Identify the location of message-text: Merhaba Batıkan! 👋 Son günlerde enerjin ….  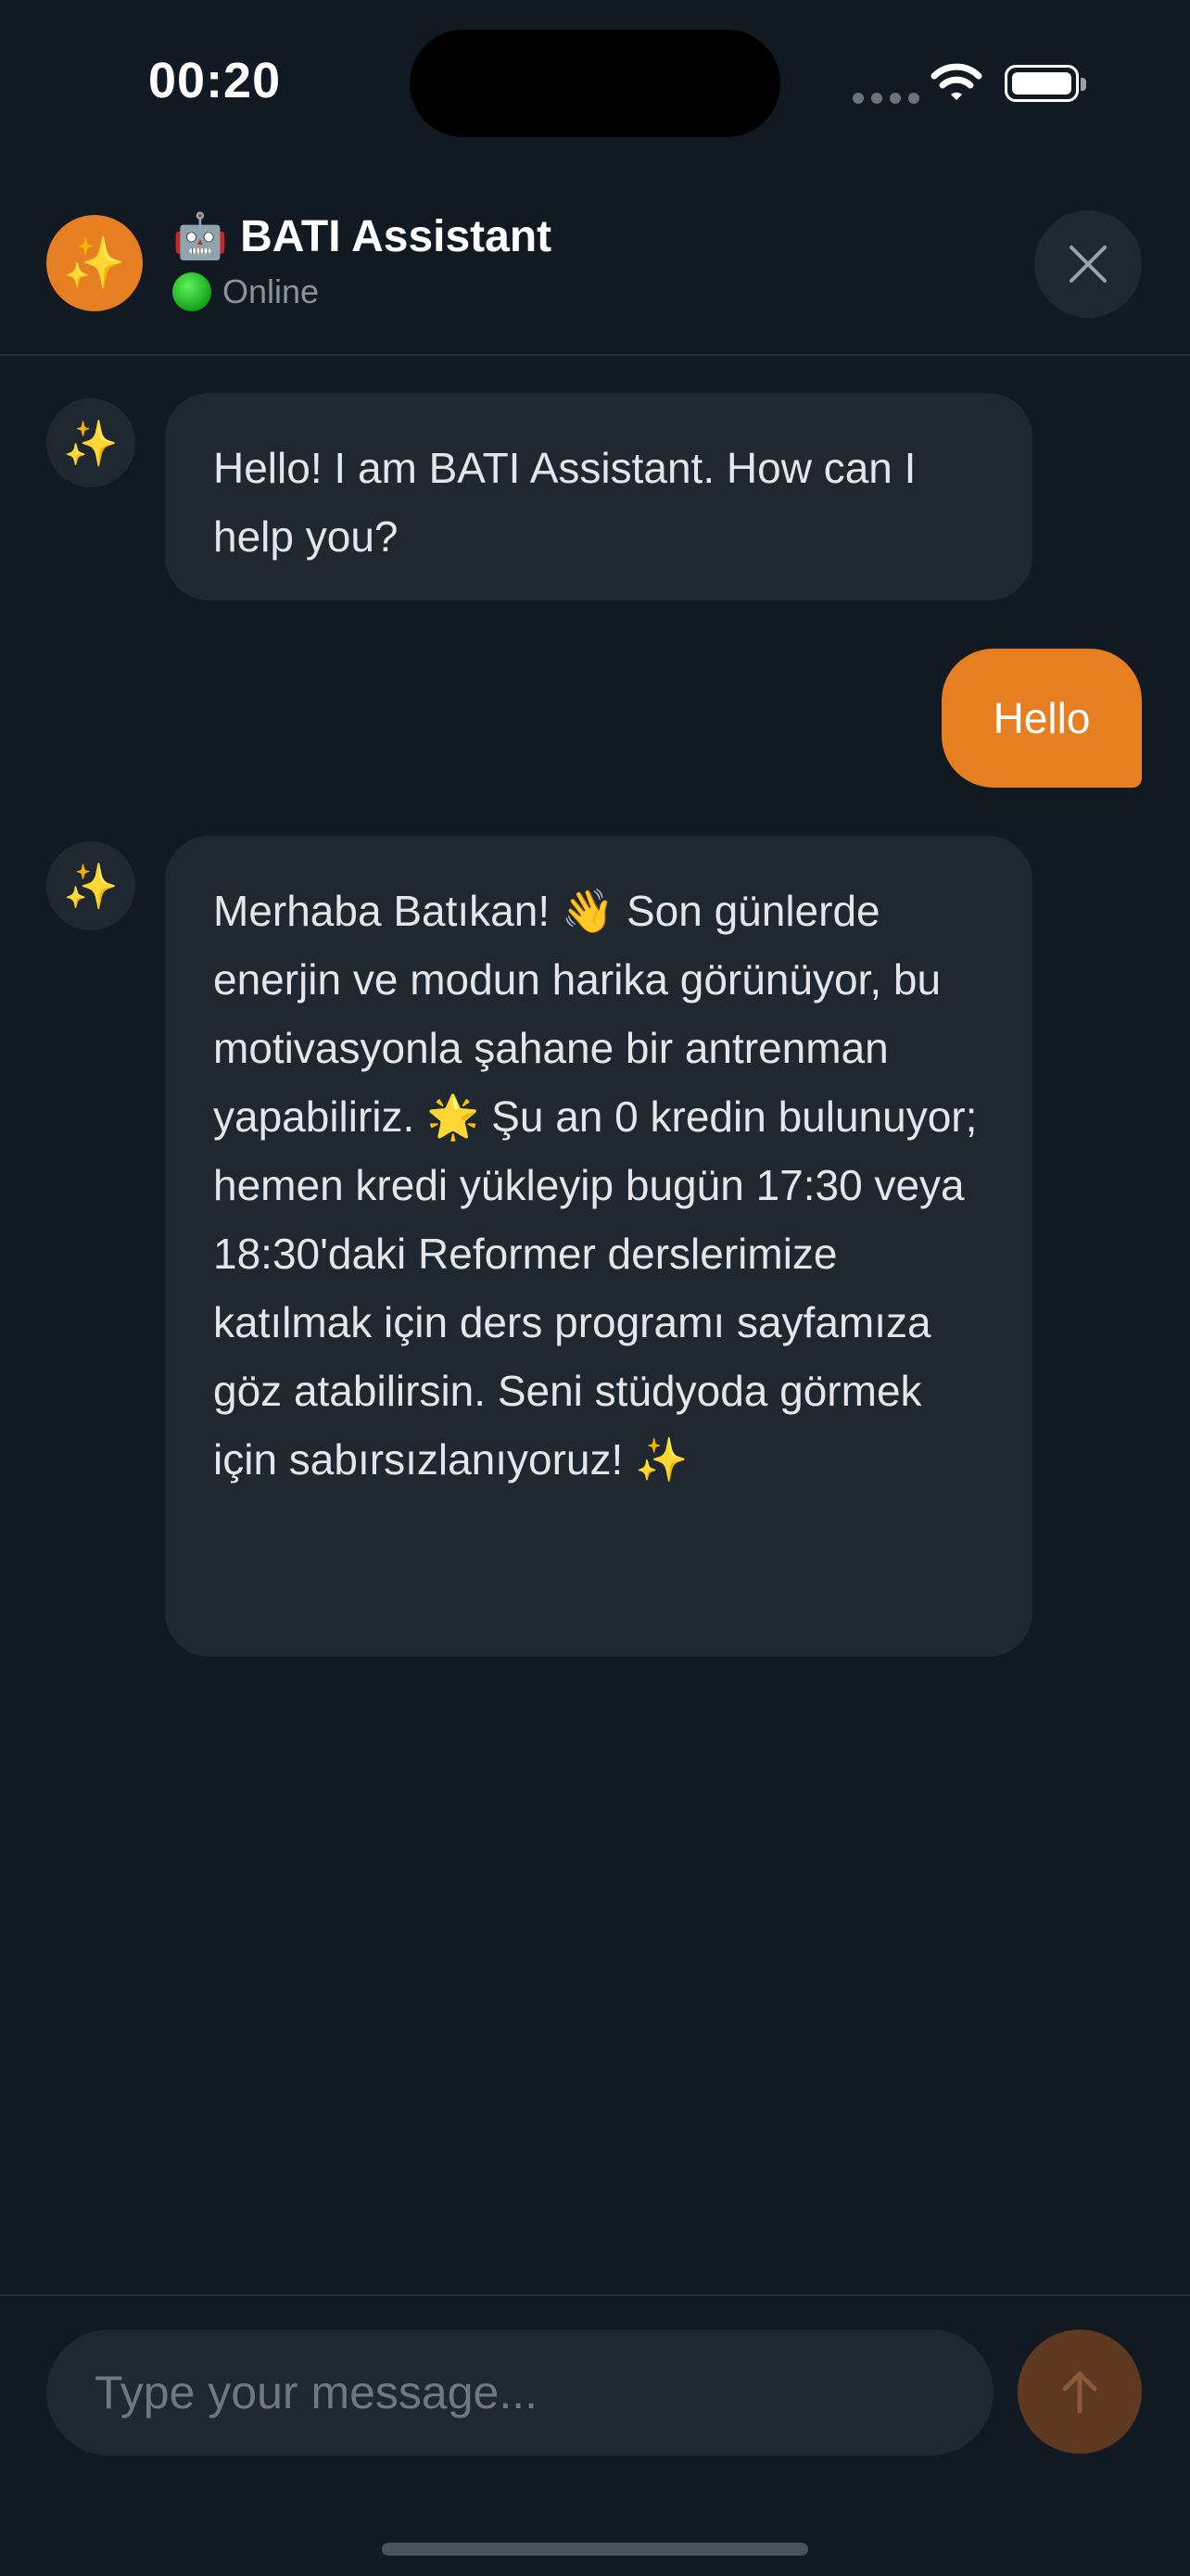
(595, 1185).